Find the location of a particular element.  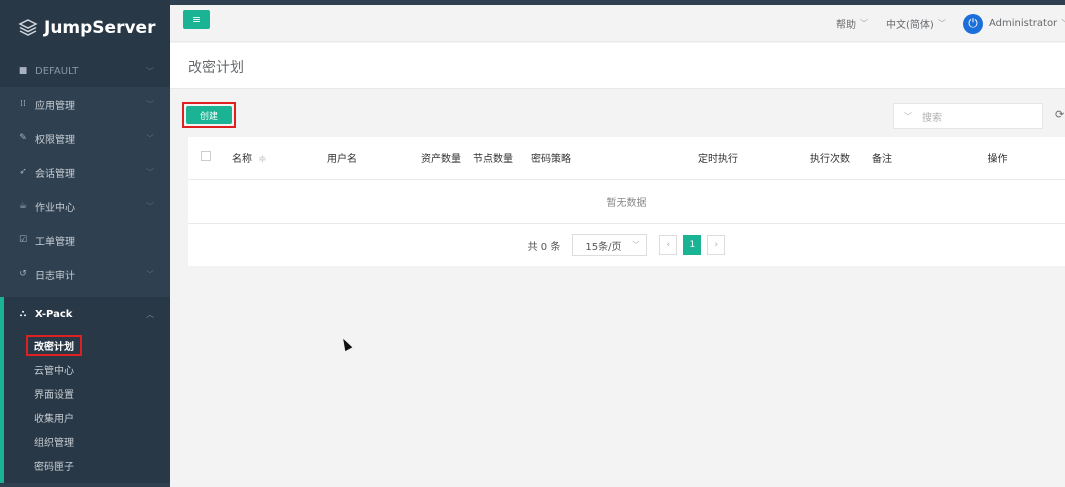

sidebar-item-xpack: ⛬ X-Pack ︿ is located at coordinates (85, 314).